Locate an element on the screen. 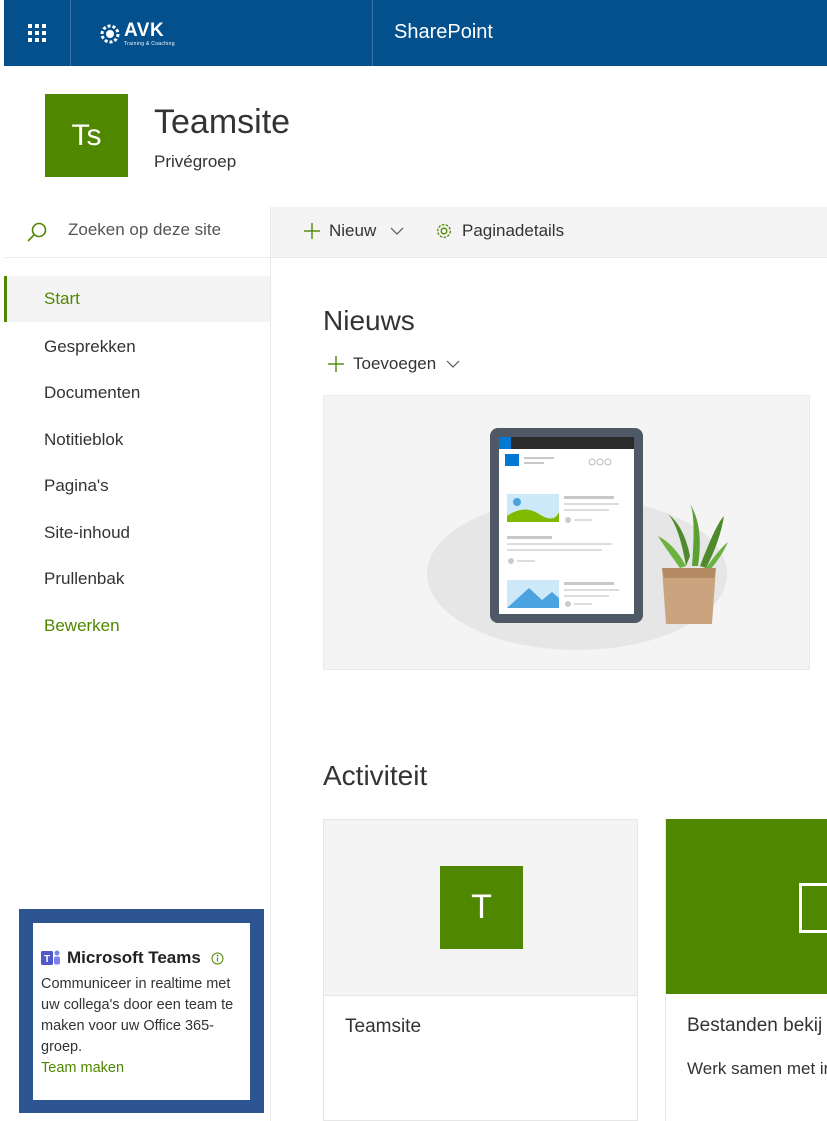  nav-item-notitieblok: Notitieblok is located at coordinates (137, 440).